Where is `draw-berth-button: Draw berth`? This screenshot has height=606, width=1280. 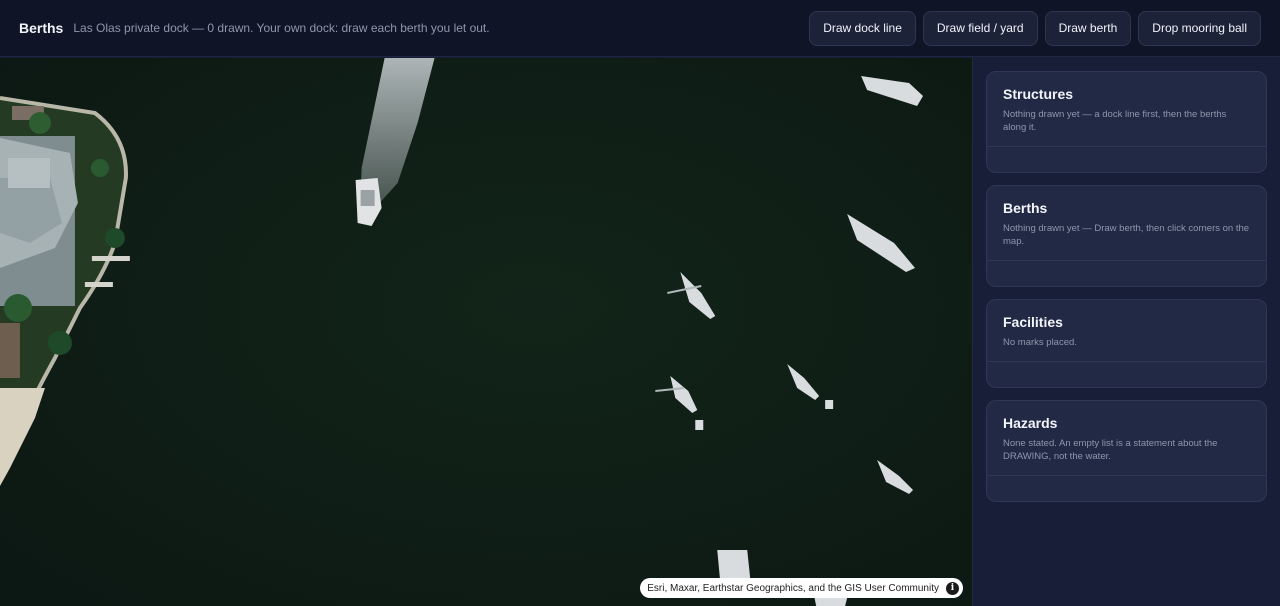
draw-berth-button: Draw berth is located at coordinates (1088, 28).